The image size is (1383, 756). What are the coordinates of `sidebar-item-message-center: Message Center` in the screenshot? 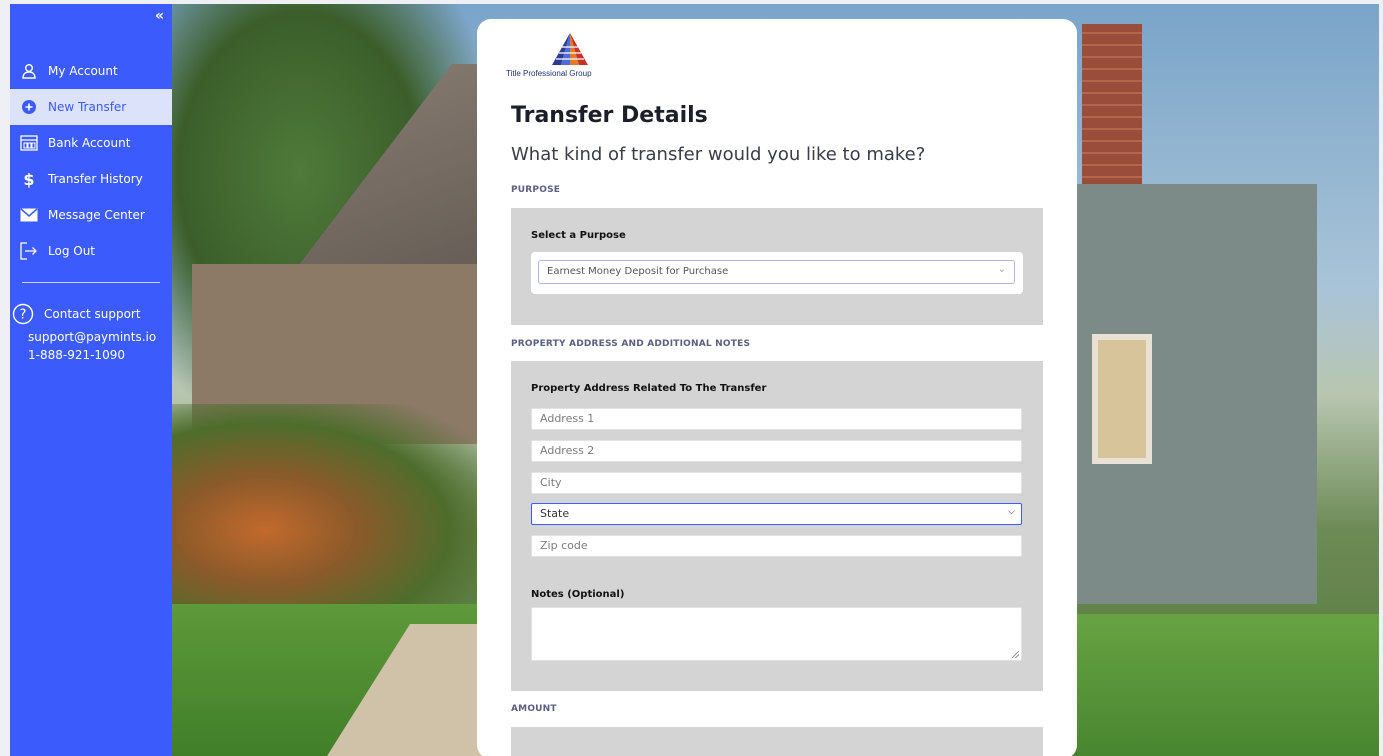 It's located at (91, 215).